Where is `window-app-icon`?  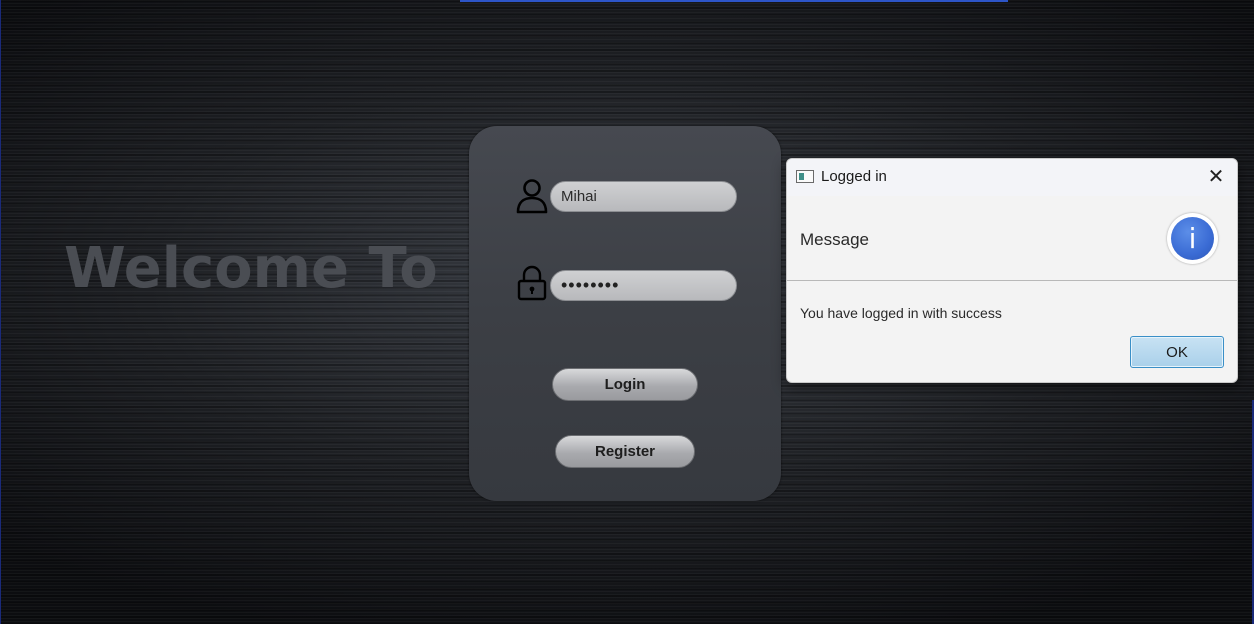 window-app-icon is located at coordinates (805, 176).